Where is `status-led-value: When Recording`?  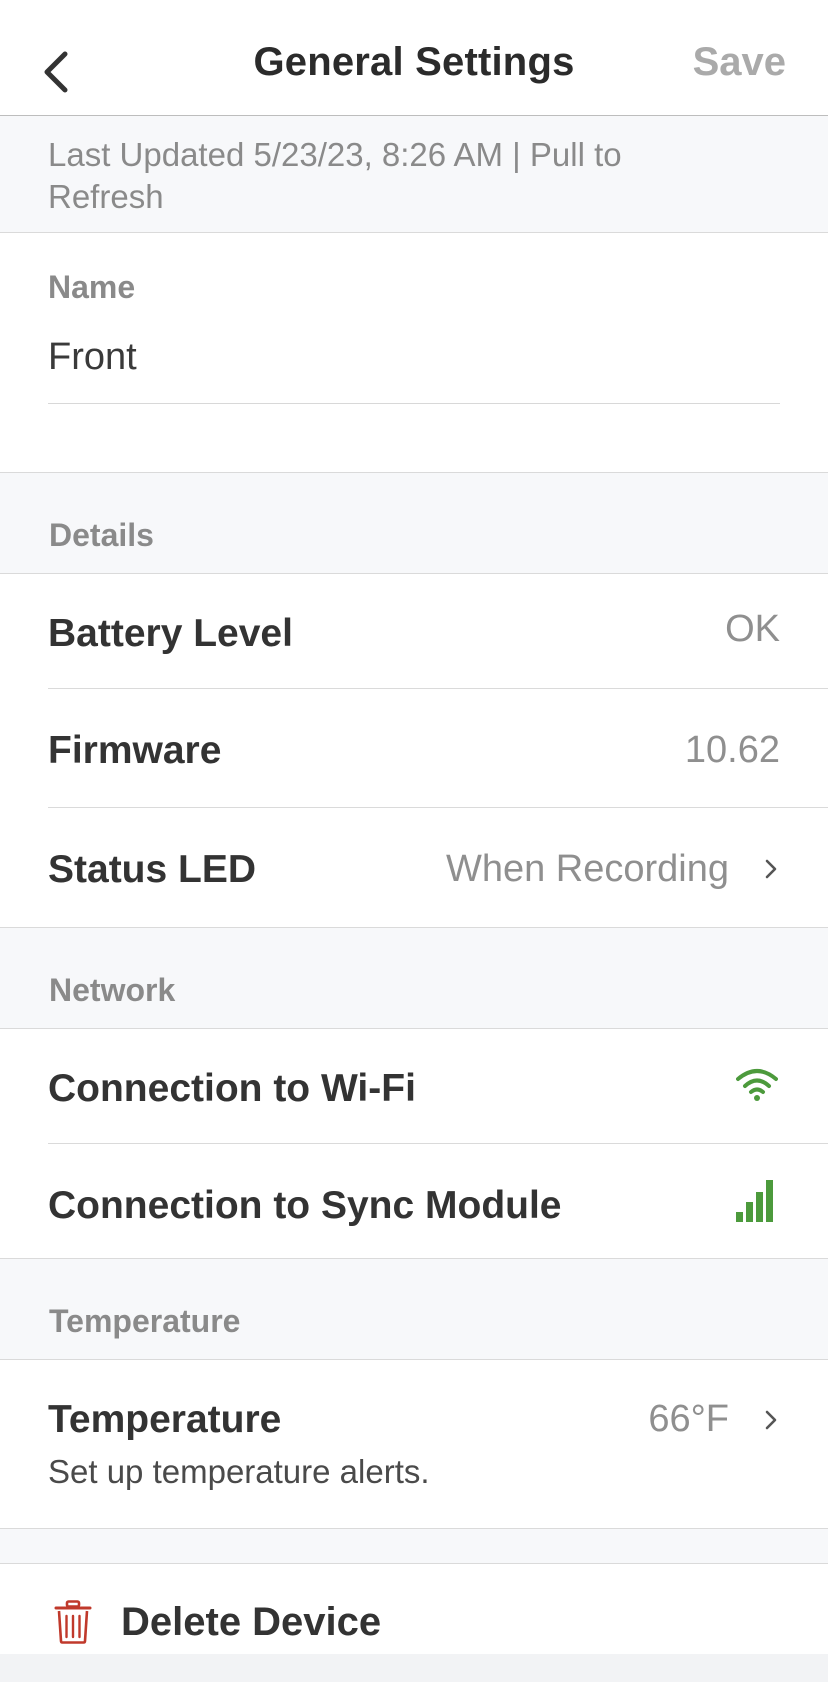
status-led-value: When Recording is located at coordinates (587, 869).